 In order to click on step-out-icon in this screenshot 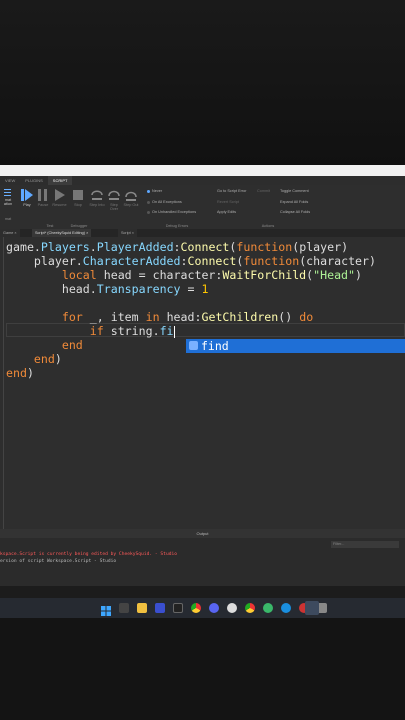, I will do `click(131, 196)`.